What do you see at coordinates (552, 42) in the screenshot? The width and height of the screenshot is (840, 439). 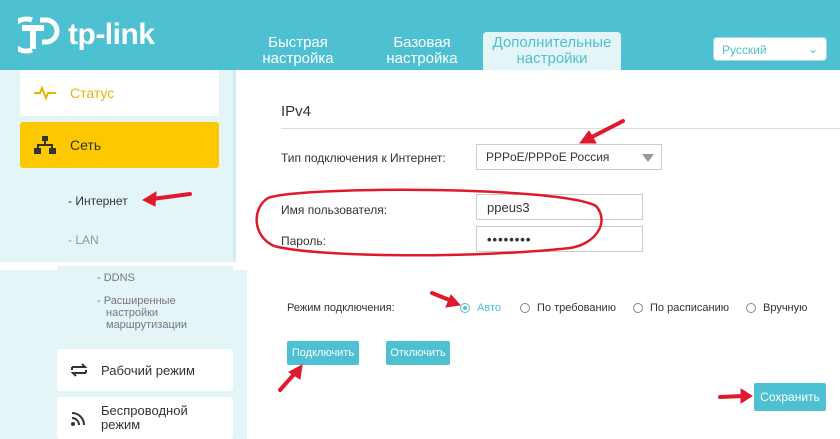 I see `tab-label-line1: Дополнительные` at bounding box center [552, 42].